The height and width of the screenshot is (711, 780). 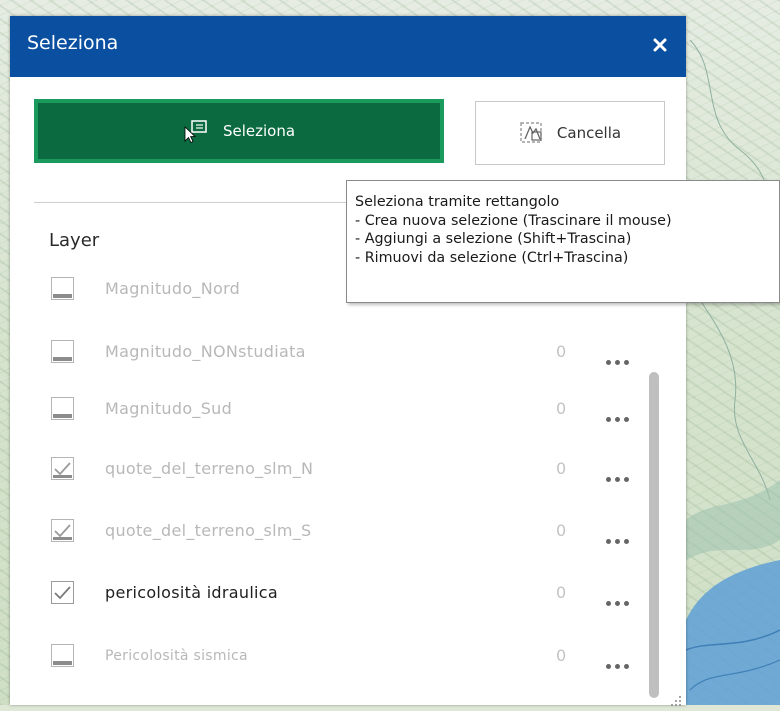 What do you see at coordinates (457, 202) in the screenshot?
I see `tooltip-title: Seleziona tramite rettangolo` at bounding box center [457, 202].